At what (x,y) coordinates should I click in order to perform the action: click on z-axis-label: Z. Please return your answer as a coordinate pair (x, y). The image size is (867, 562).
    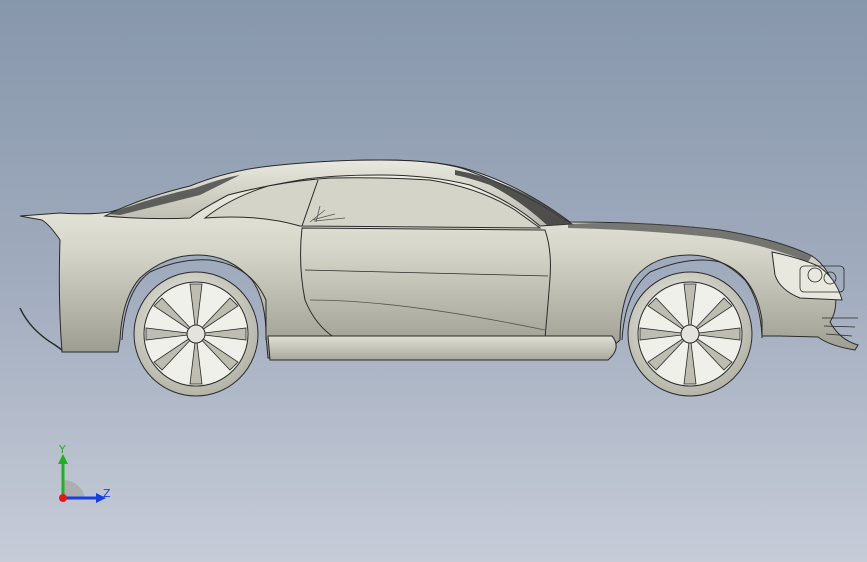
    Looking at the image, I should click on (107, 493).